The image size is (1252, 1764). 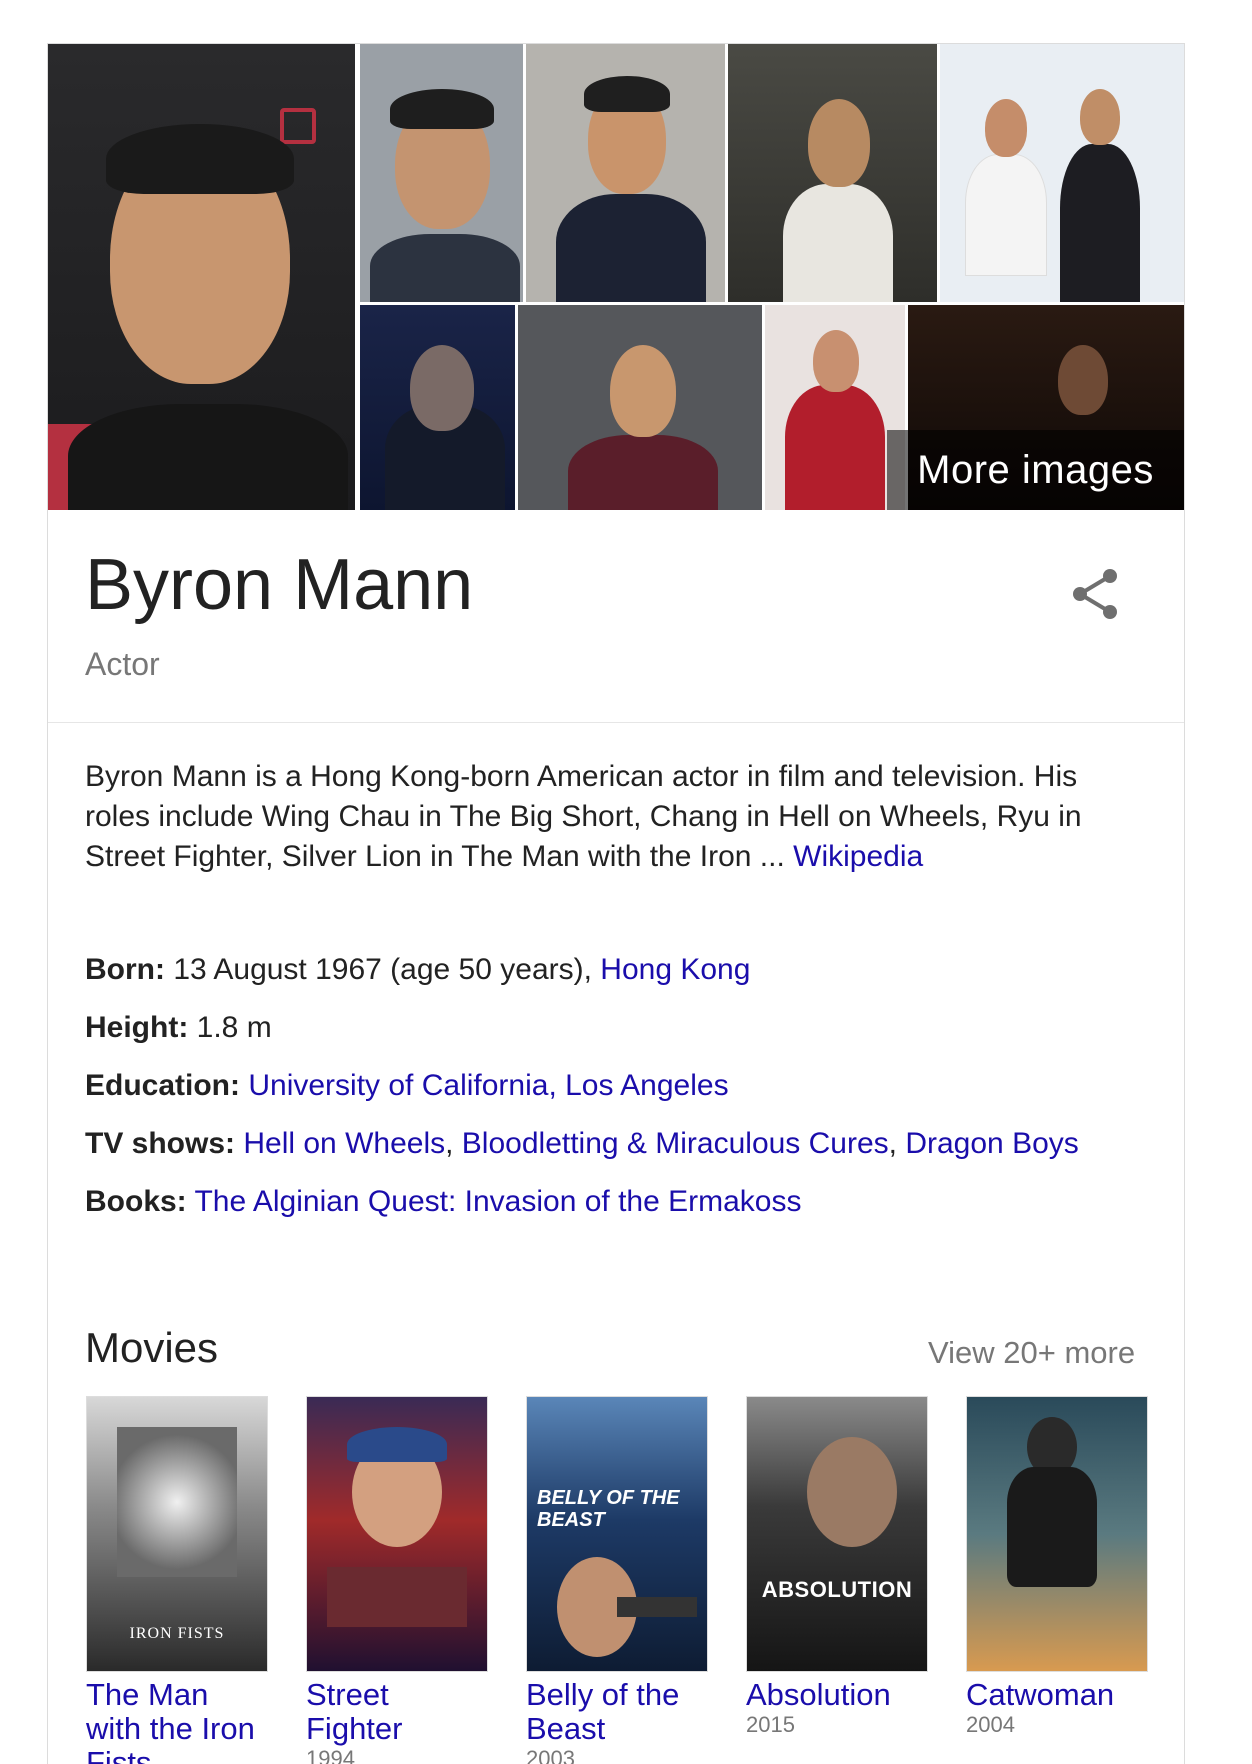 I want to click on tv-show-link: Bloodletting & Miraculous Cures, so click(x=675, y=1143).